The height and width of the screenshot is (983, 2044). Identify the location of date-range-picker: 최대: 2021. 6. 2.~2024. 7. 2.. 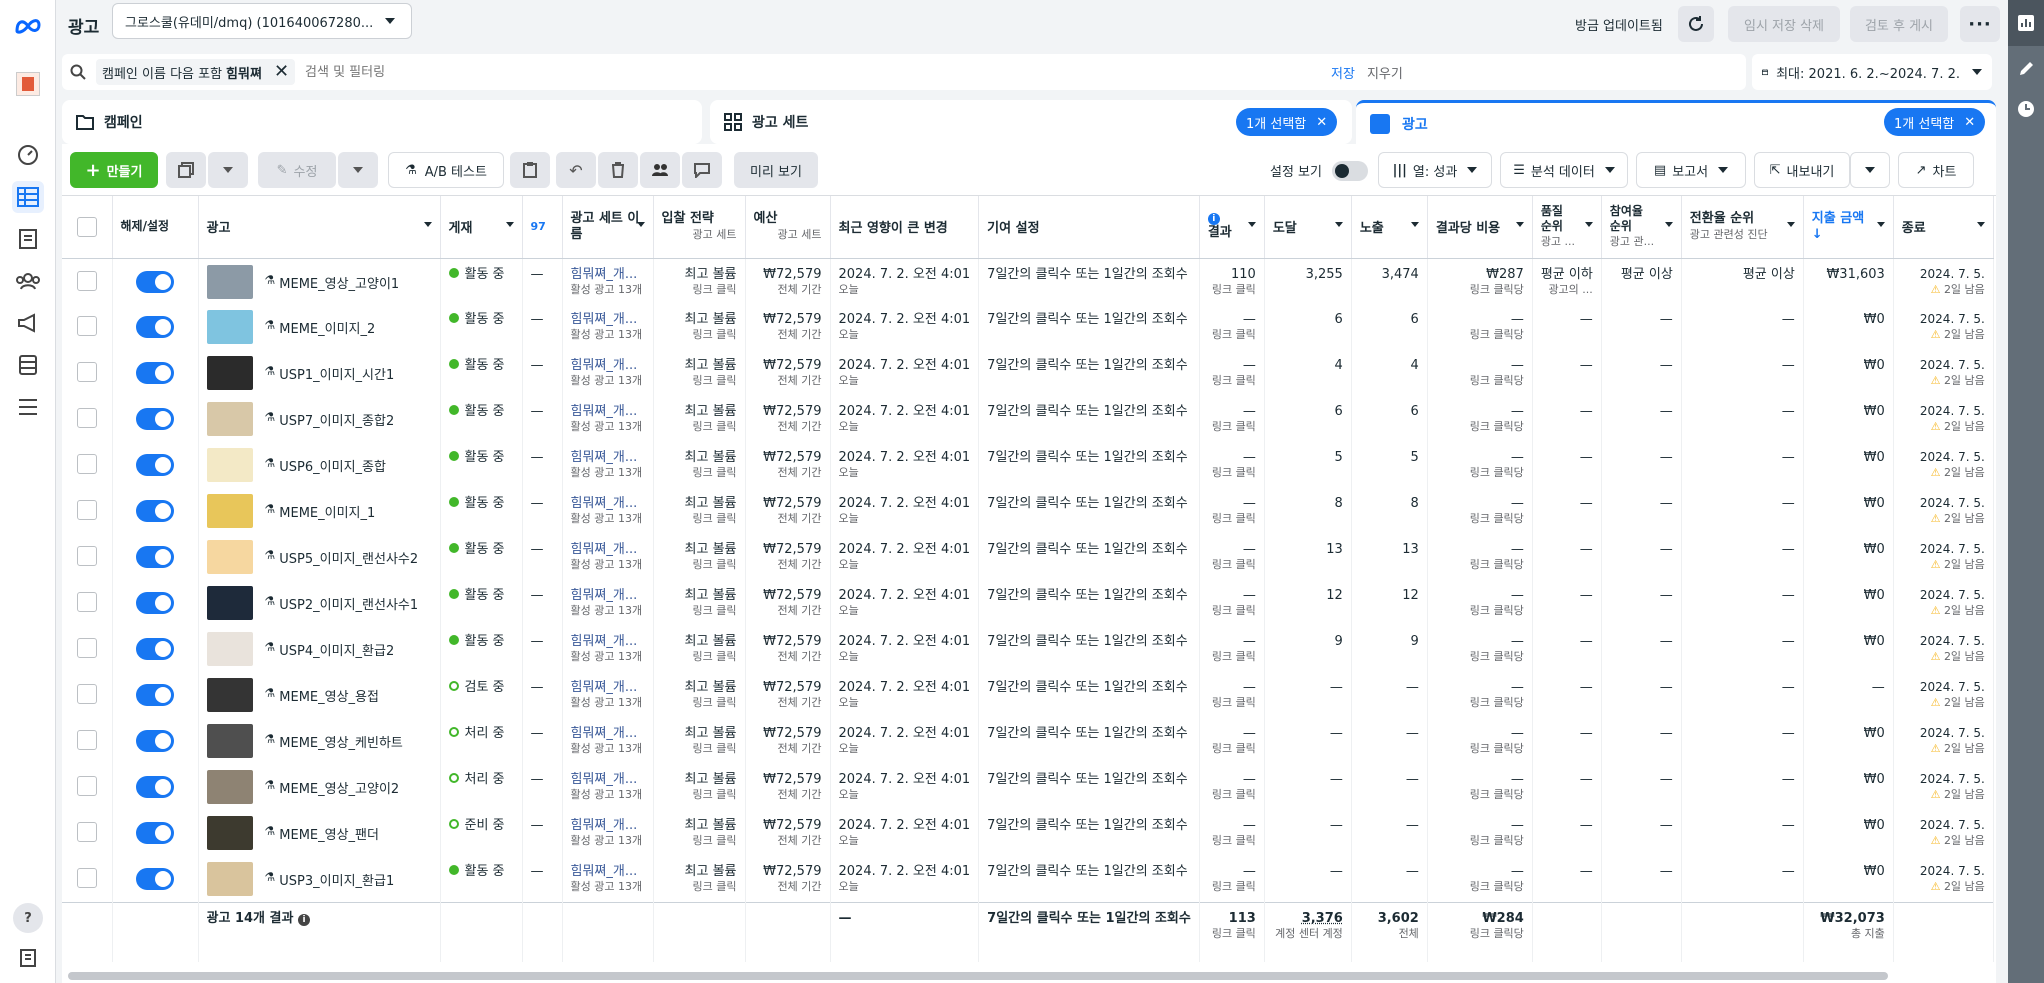
(1872, 72).